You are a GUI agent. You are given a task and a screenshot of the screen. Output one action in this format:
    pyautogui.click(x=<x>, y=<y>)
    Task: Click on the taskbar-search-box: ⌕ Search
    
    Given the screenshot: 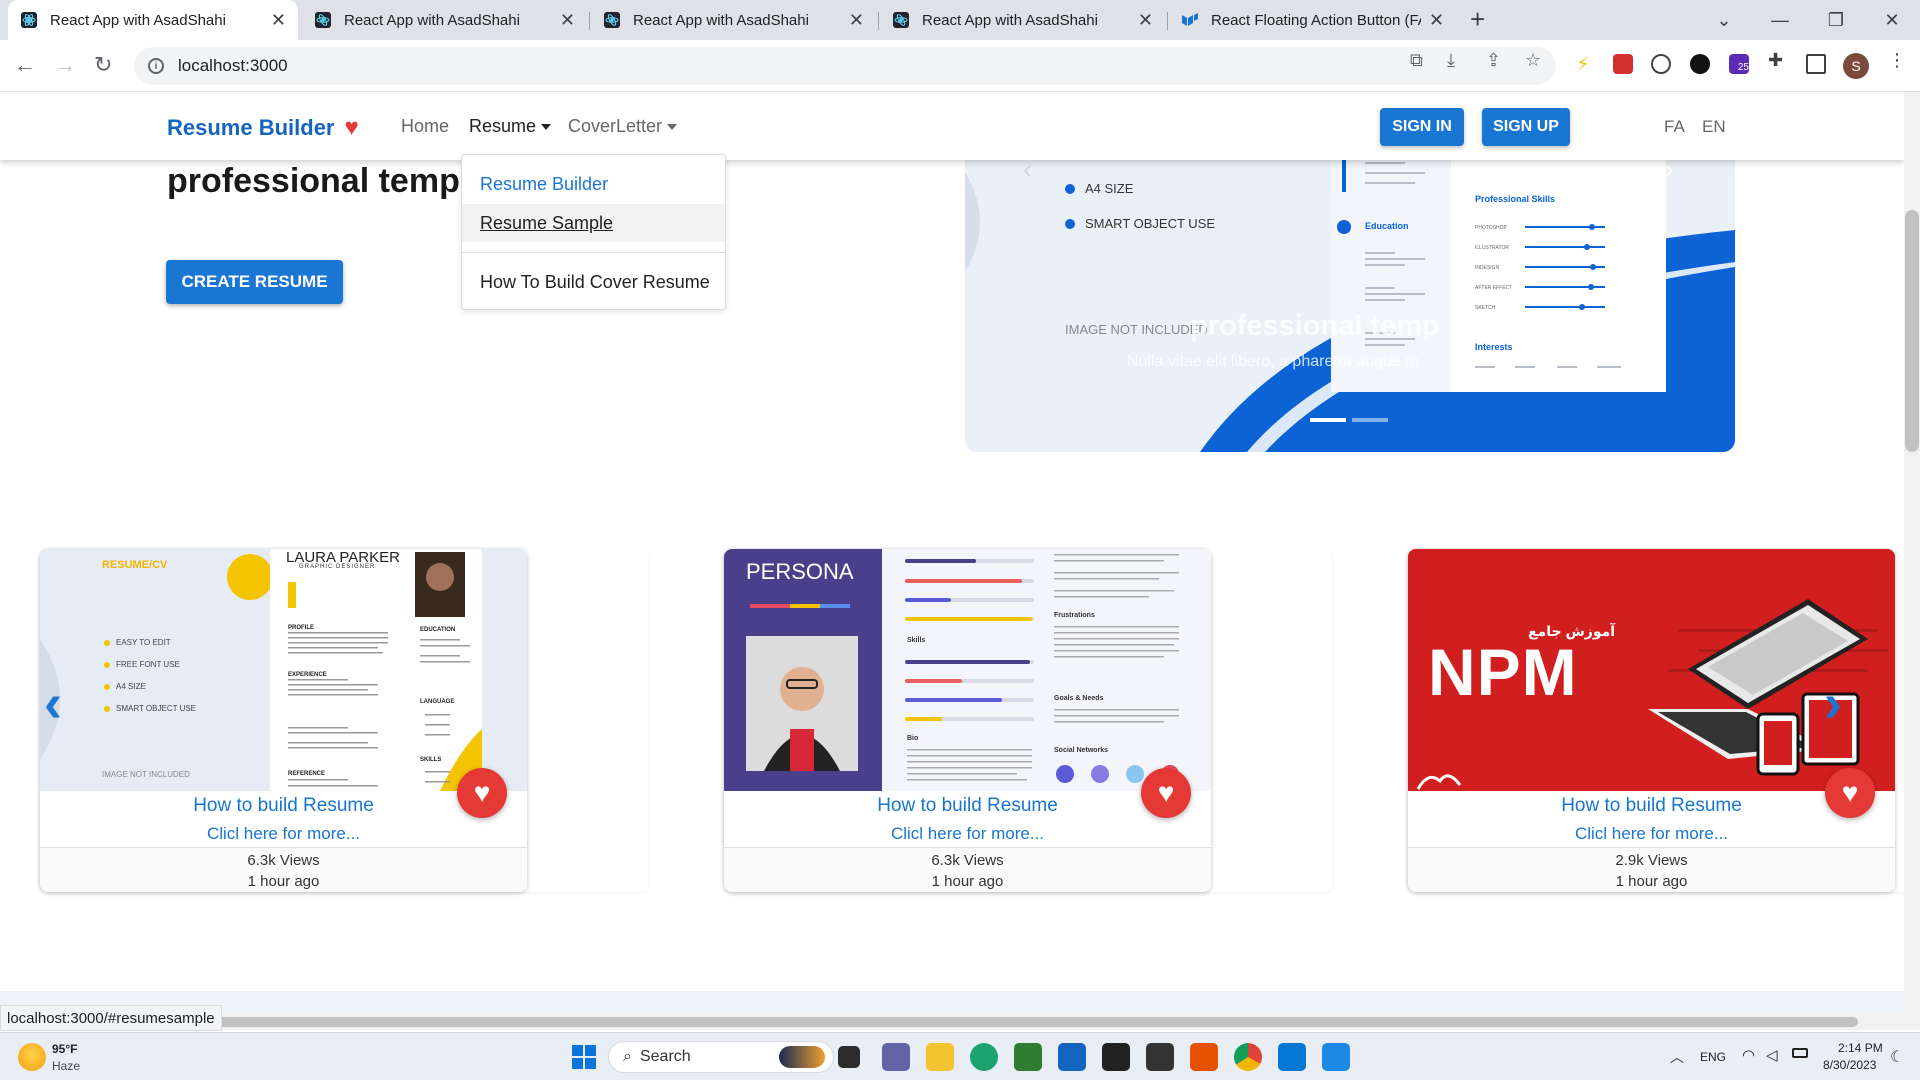 What is the action you would take?
    pyautogui.click(x=721, y=1057)
    